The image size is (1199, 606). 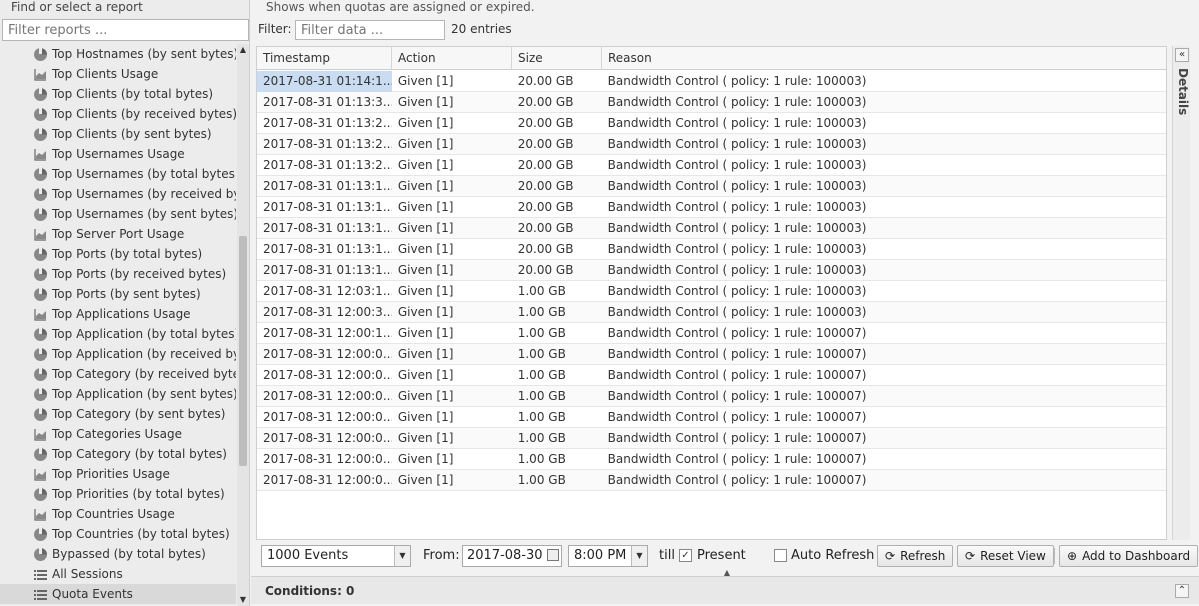 What do you see at coordinates (557, 58) in the screenshot?
I see `column-header-size: Size` at bounding box center [557, 58].